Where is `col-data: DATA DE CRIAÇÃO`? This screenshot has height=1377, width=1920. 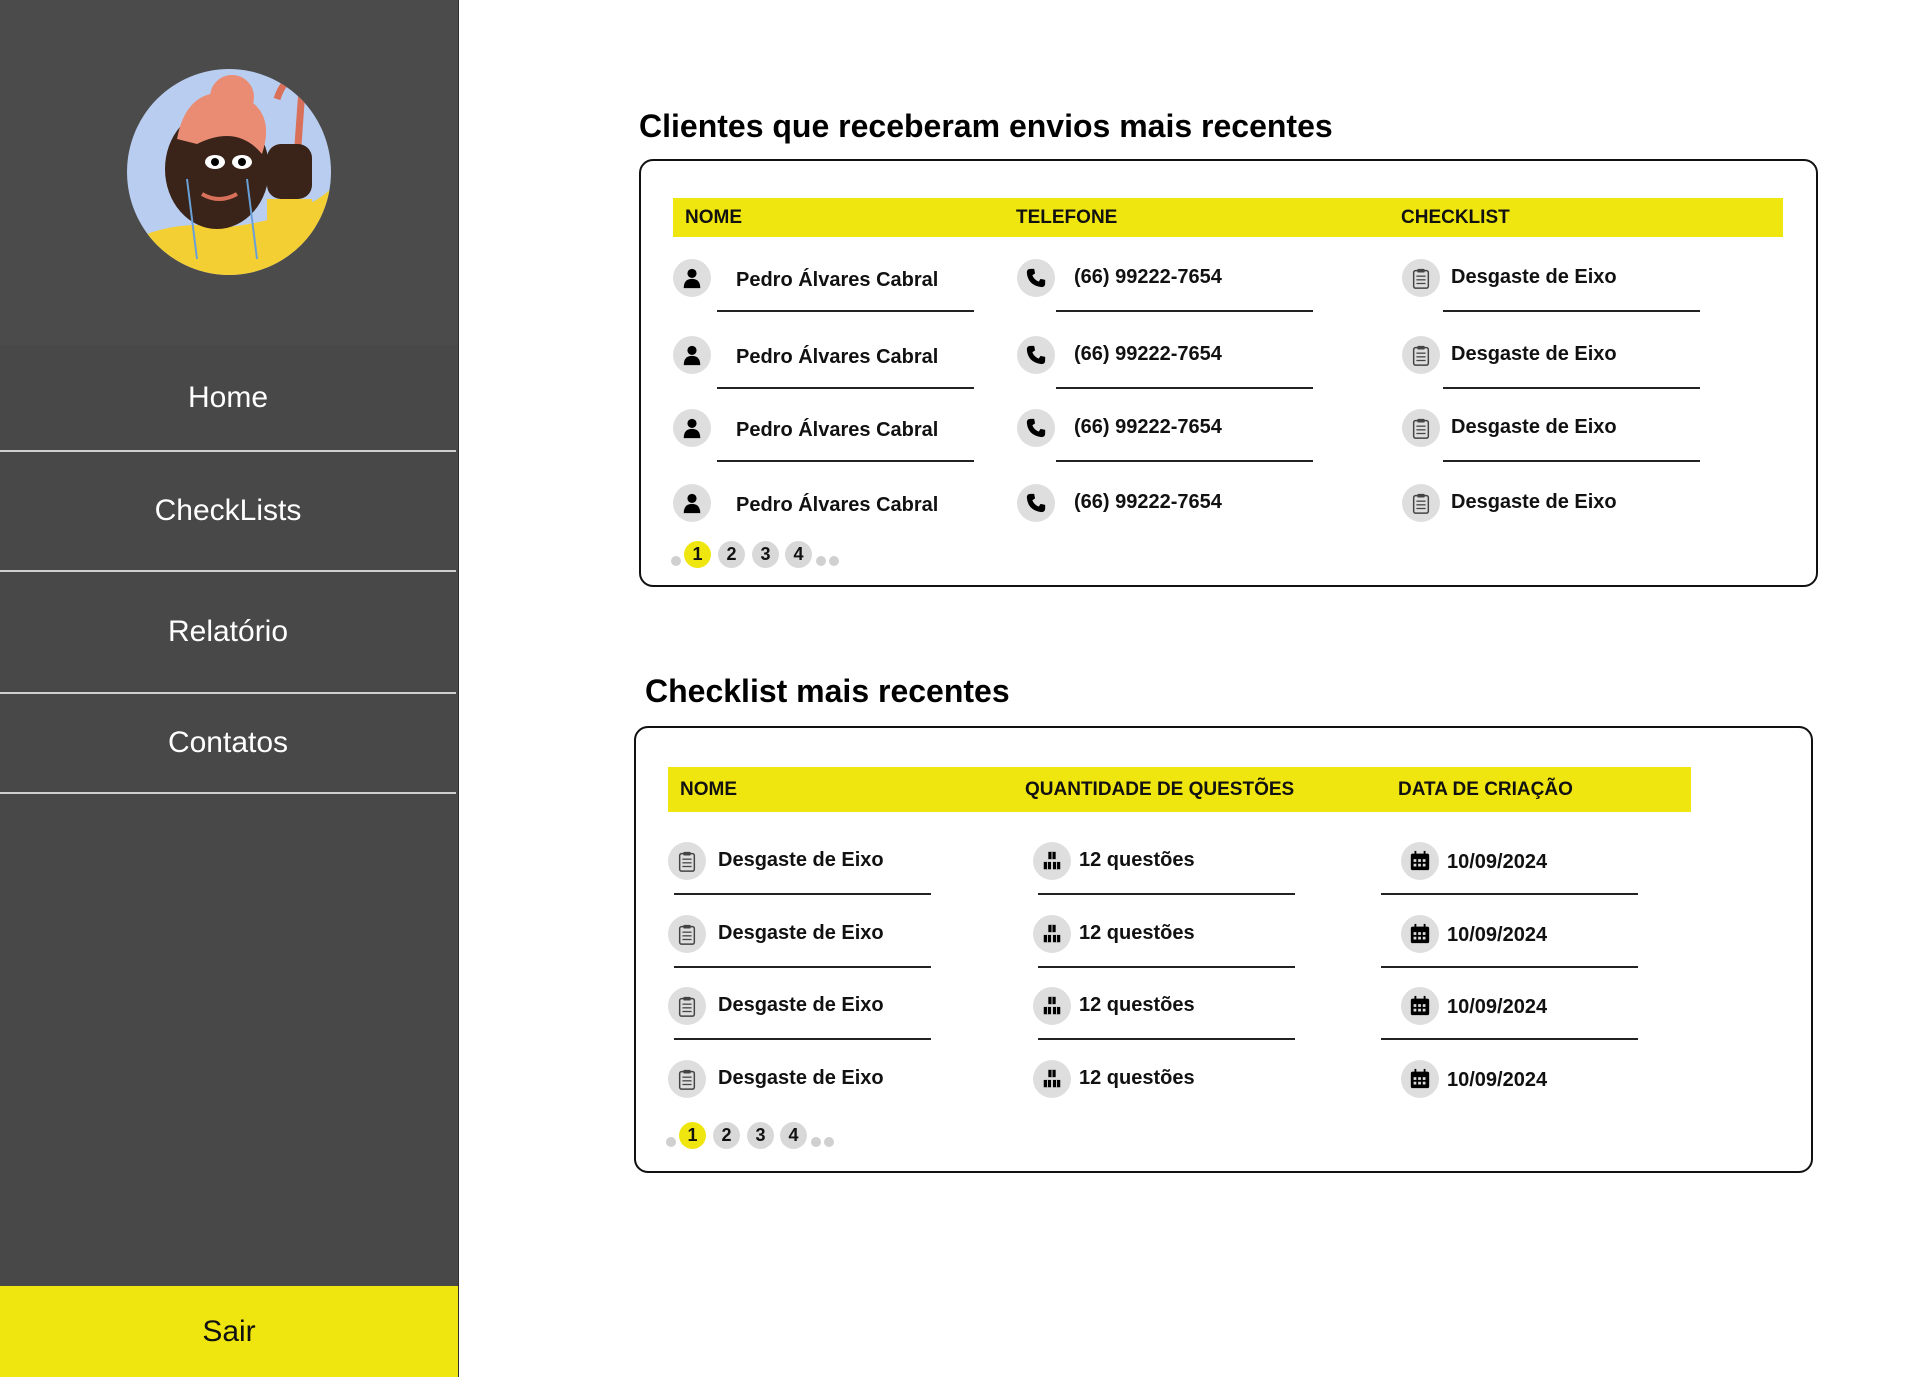
col-data: DATA DE CRIAÇÃO is located at coordinates (1485, 789).